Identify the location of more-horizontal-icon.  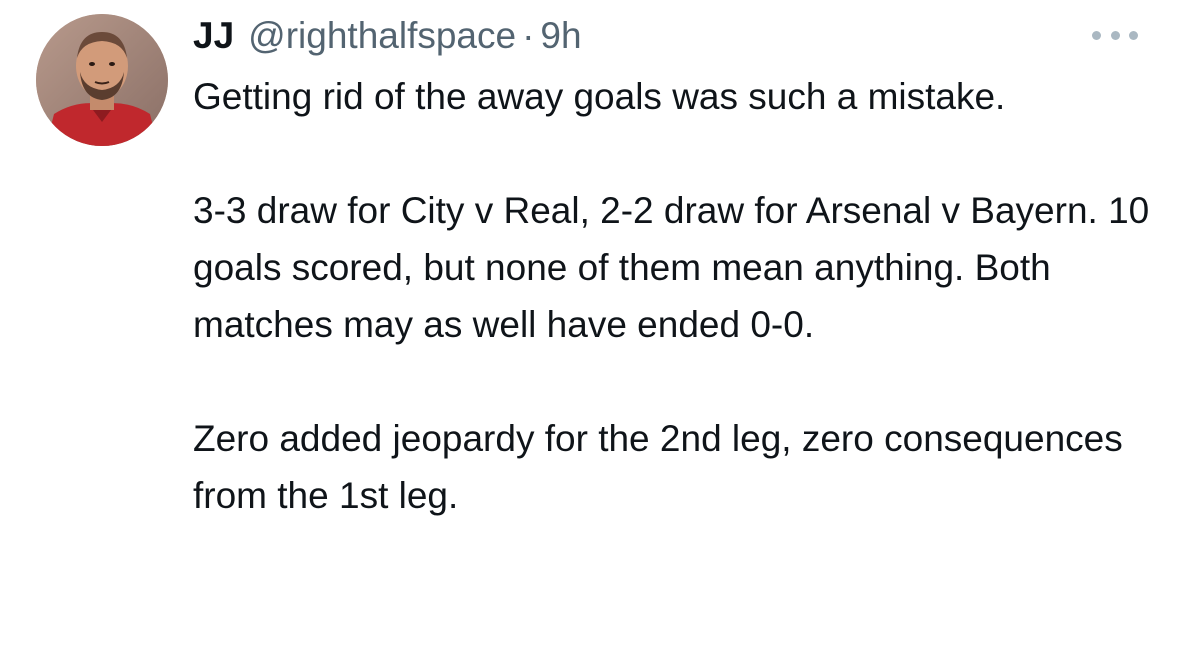
(1115, 35).